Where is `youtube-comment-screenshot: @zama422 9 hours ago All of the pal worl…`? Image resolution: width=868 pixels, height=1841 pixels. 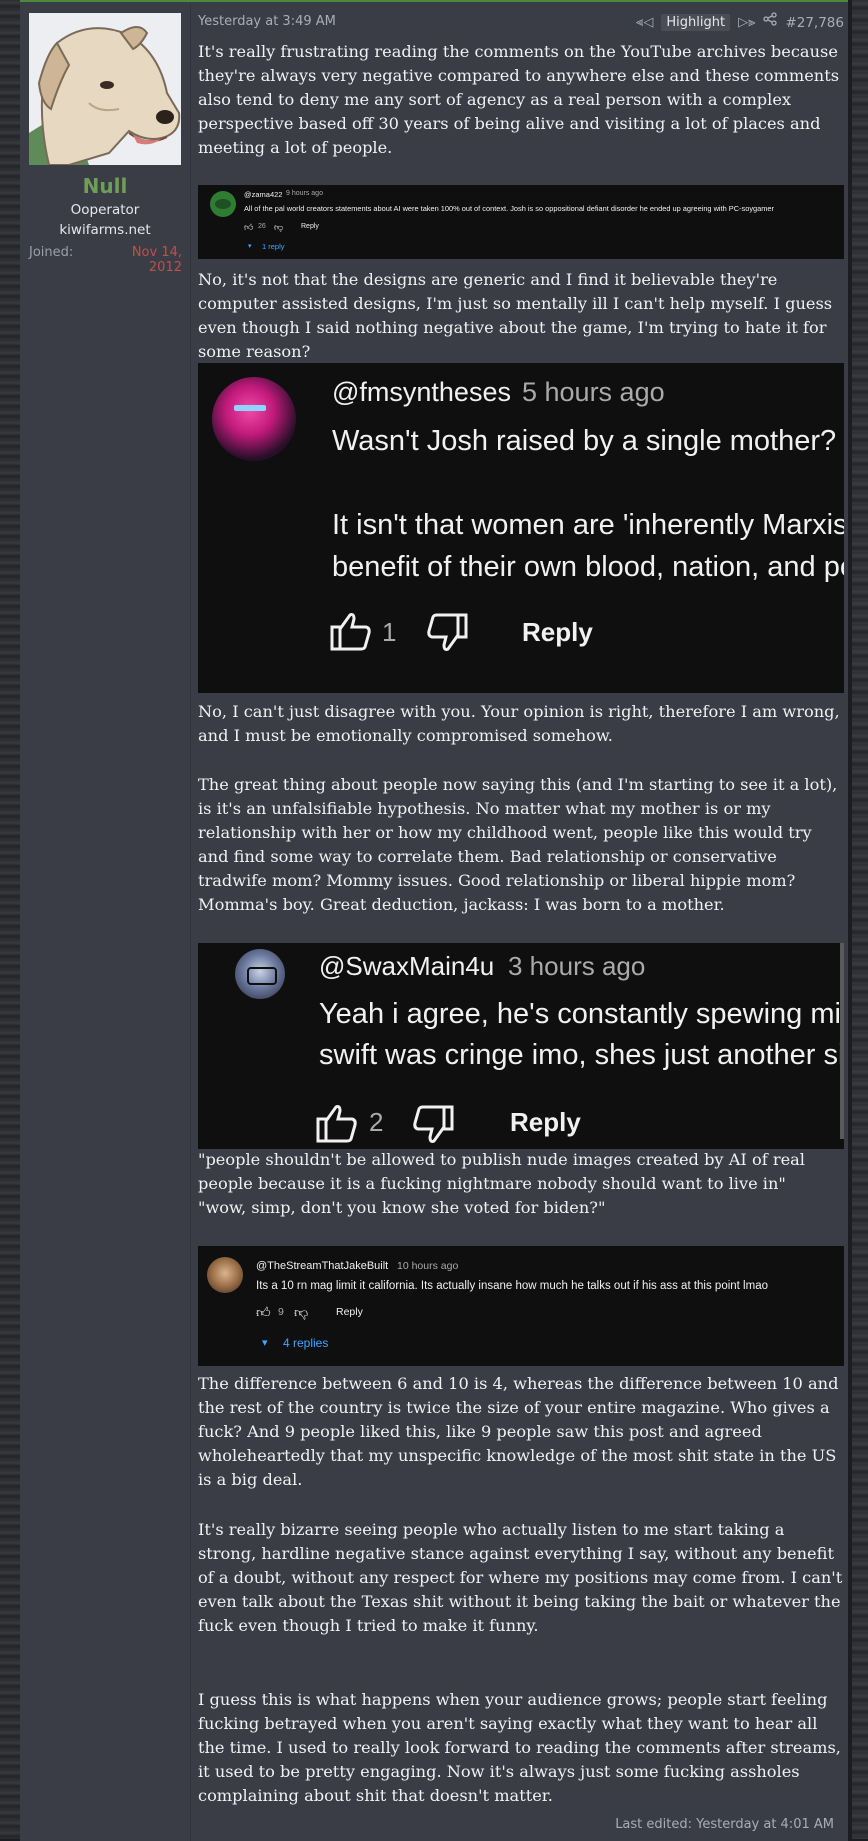
youtube-comment-screenshot: @zama422 9 hours ago All of the pal worl… is located at coordinates (521, 222).